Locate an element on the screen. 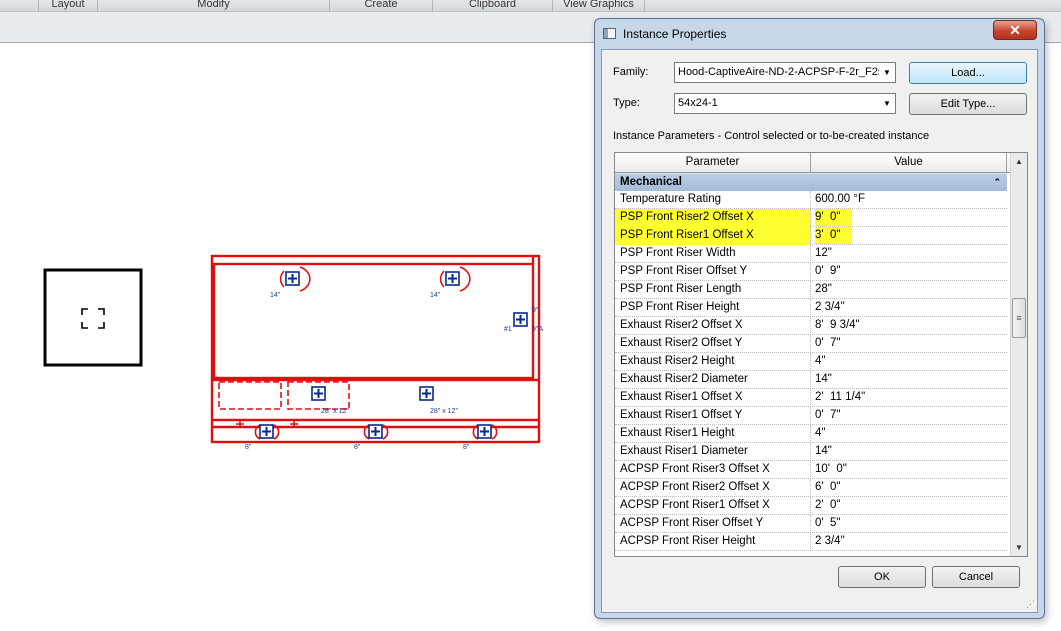  parameter-name: PSP Front Riser Length is located at coordinates (713, 290).